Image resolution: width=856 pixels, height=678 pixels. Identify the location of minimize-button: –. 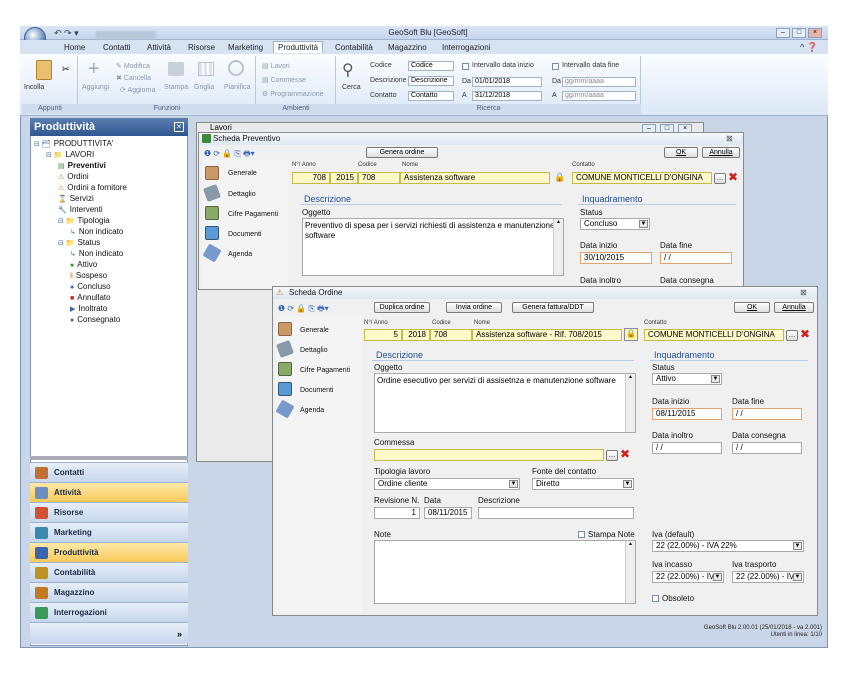
(783, 33).